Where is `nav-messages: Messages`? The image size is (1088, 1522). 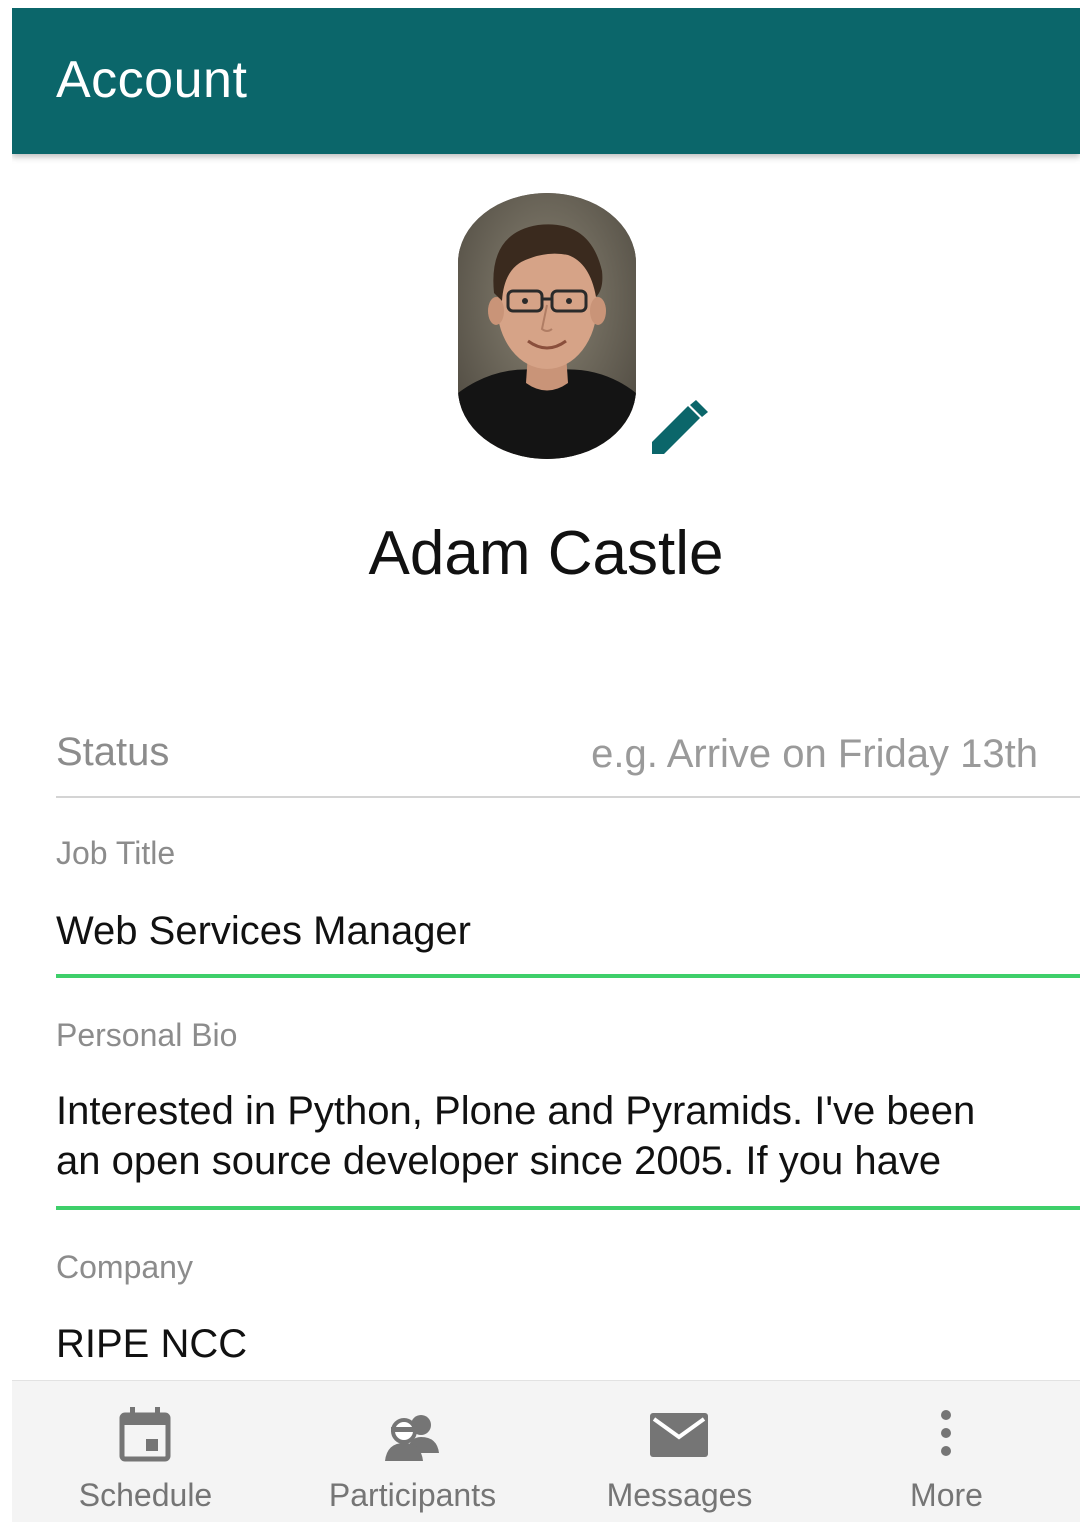
nav-messages: Messages is located at coordinates (679, 1451).